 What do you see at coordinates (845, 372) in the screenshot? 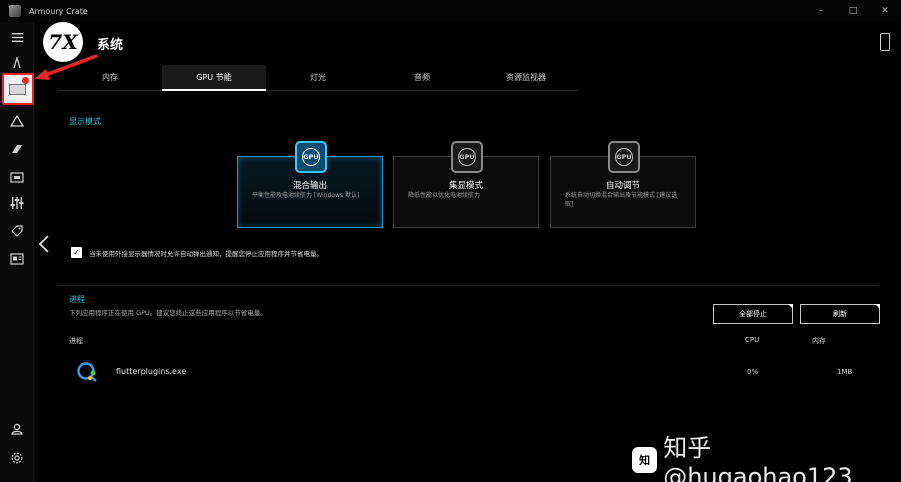
I see `process-memory: 1MB` at bounding box center [845, 372].